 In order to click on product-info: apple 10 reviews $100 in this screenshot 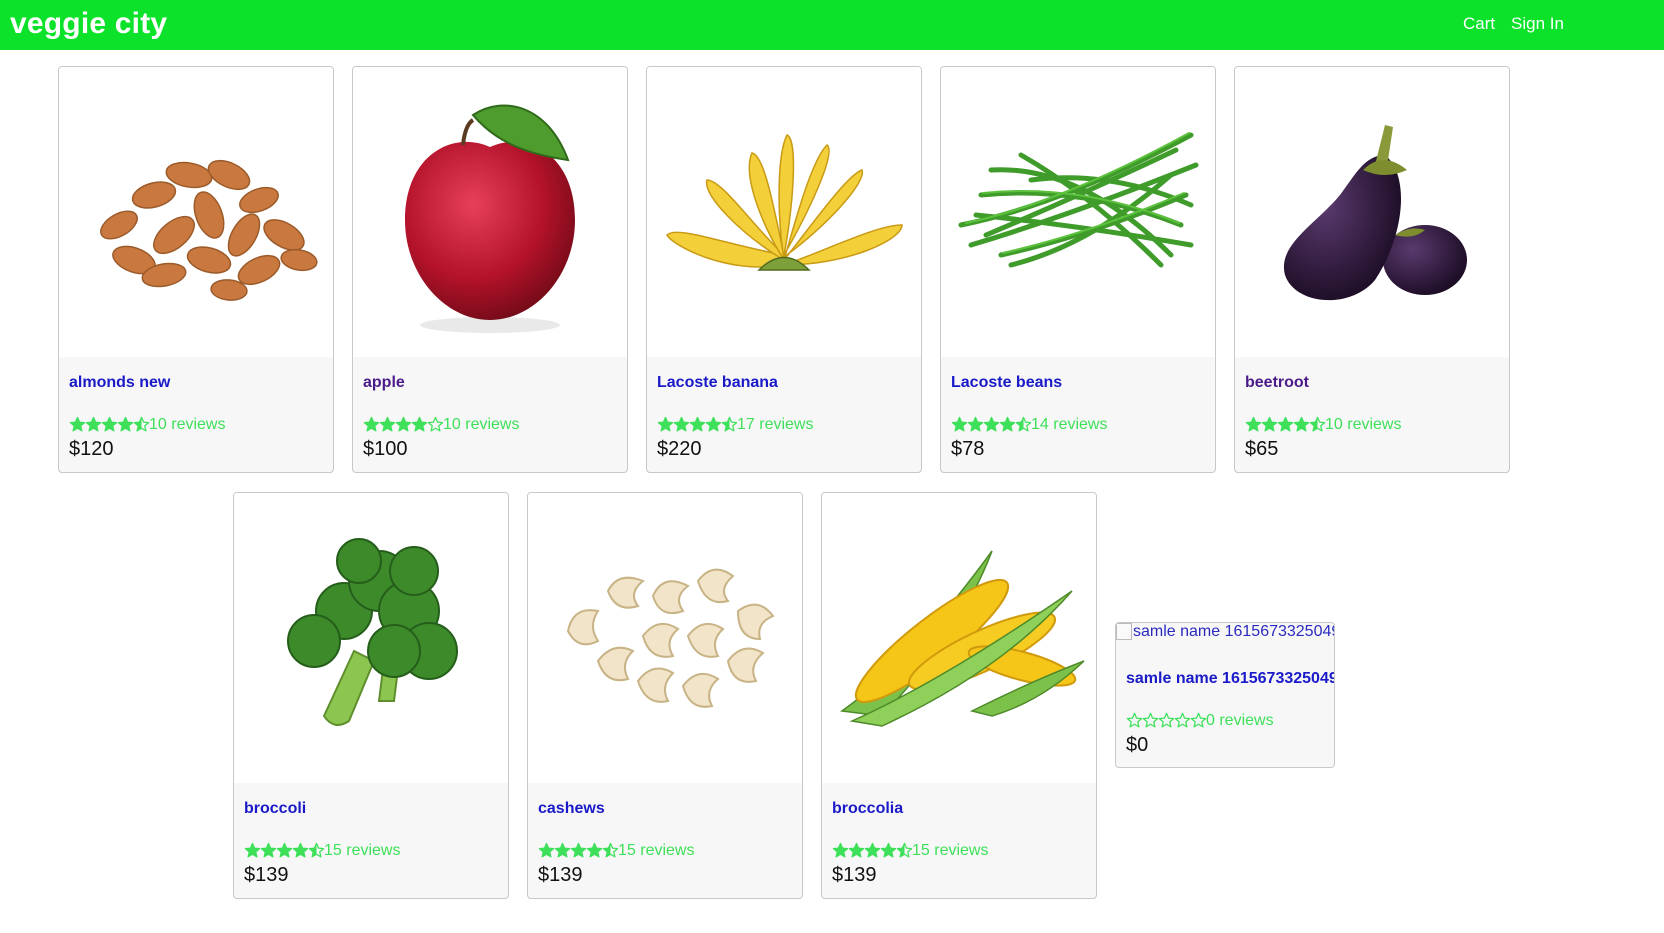, I will do `click(490, 417)`.